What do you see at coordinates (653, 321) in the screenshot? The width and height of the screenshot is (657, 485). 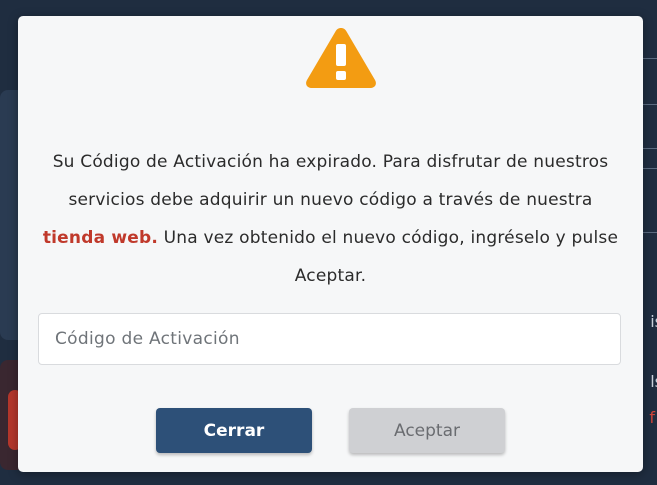 I see `background-text: is` at bounding box center [653, 321].